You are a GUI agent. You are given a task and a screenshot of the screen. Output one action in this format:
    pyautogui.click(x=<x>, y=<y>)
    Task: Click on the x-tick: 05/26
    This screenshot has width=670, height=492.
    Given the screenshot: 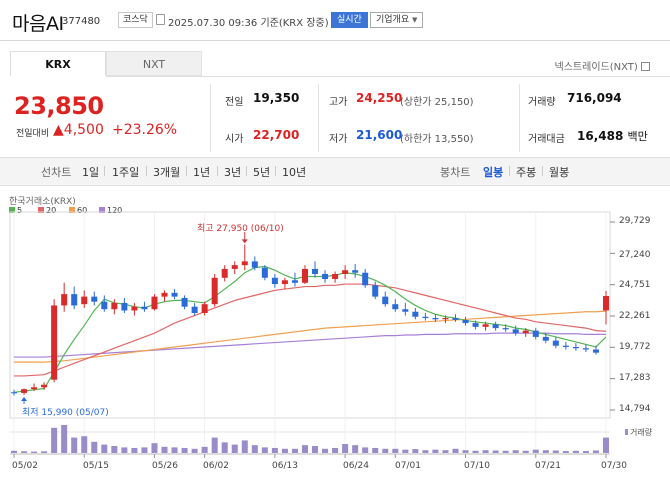 What is the action you would take?
    pyautogui.click(x=165, y=466)
    